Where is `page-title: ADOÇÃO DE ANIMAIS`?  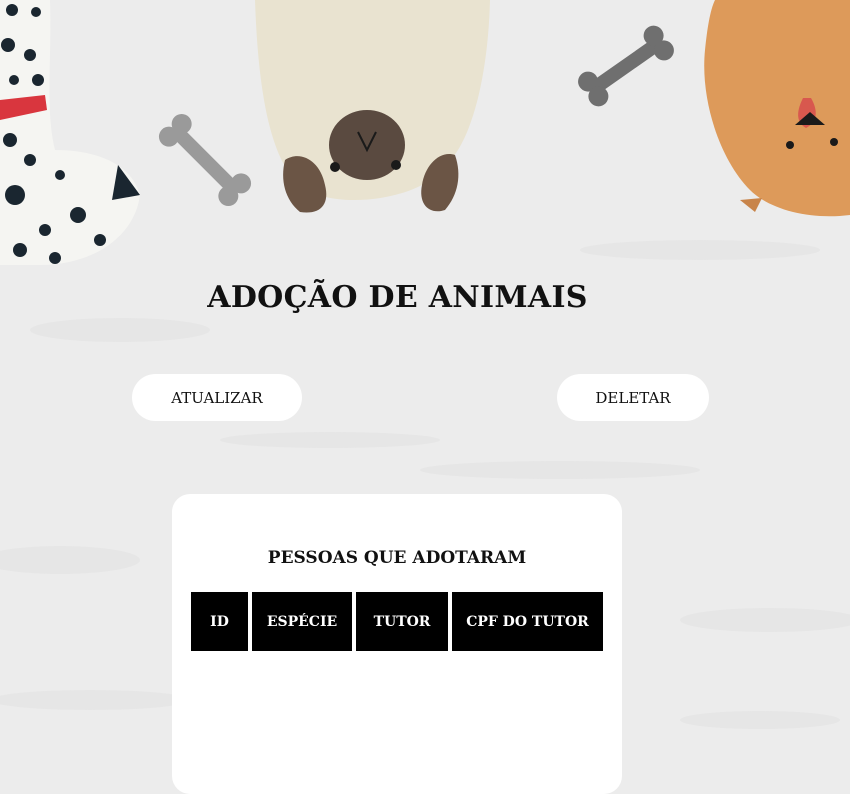
page-title: ADOÇÃO DE ANIMAIS is located at coordinates (397, 297).